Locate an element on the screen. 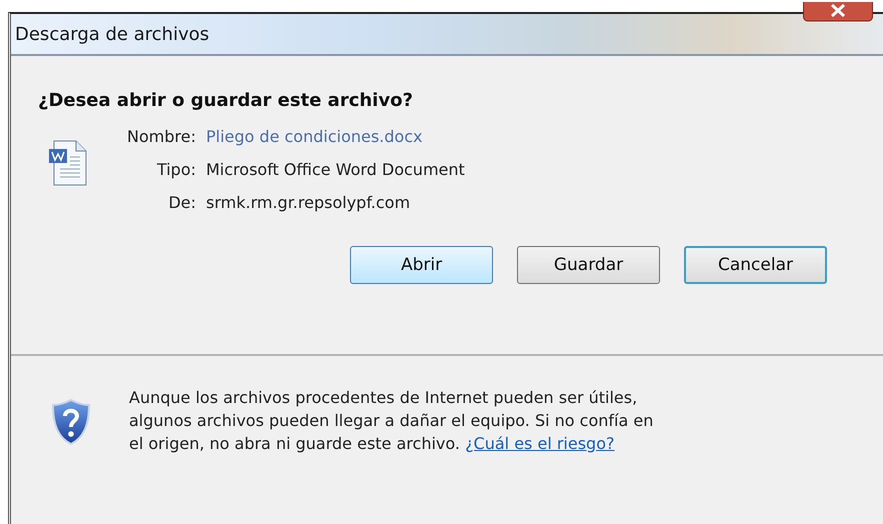 This screenshot has height=524, width=883. dialog-button: Guardar is located at coordinates (588, 265).